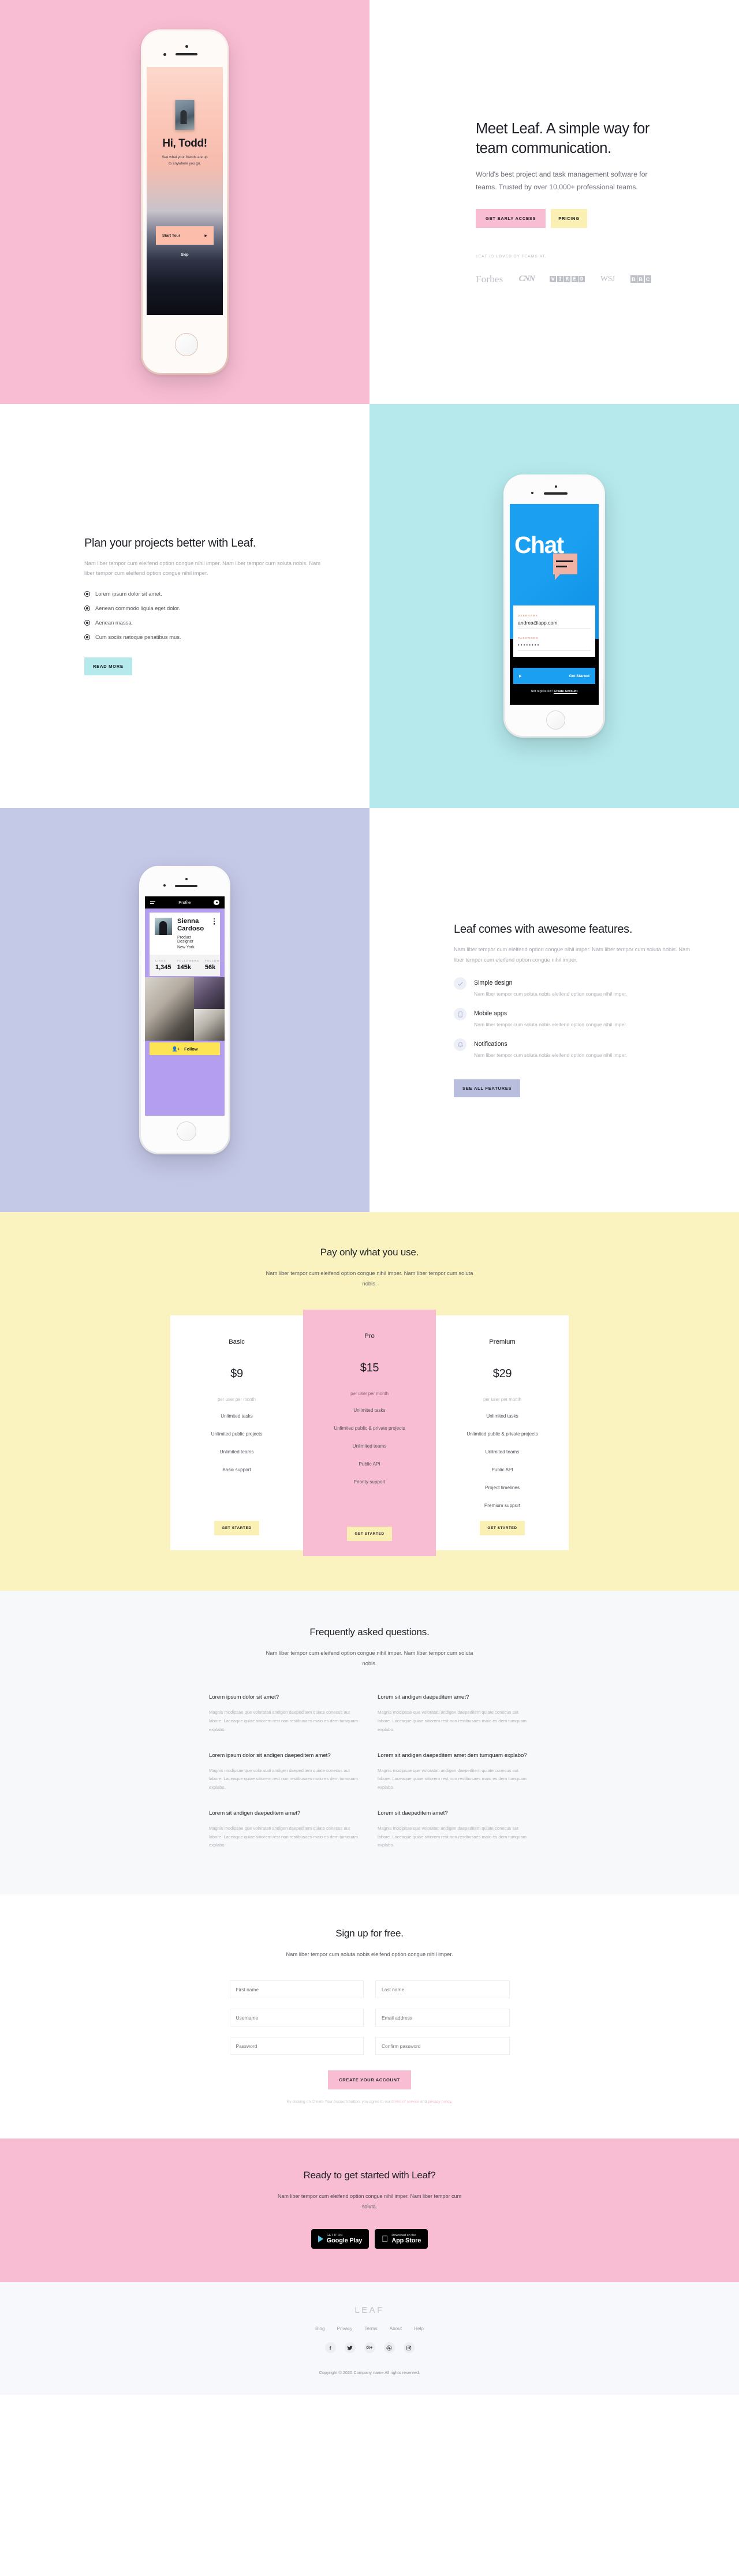 This screenshot has width=739, height=2576. Describe the element at coordinates (214, 933) in the screenshot. I see `kebab-menu-icon` at that location.